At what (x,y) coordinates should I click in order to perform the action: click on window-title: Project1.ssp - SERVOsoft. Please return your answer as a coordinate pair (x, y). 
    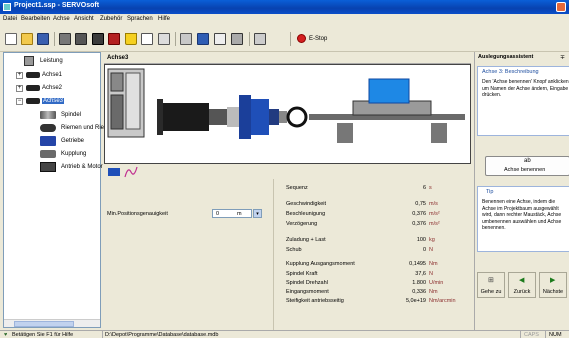
    Looking at the image, I should click on (57, 5).